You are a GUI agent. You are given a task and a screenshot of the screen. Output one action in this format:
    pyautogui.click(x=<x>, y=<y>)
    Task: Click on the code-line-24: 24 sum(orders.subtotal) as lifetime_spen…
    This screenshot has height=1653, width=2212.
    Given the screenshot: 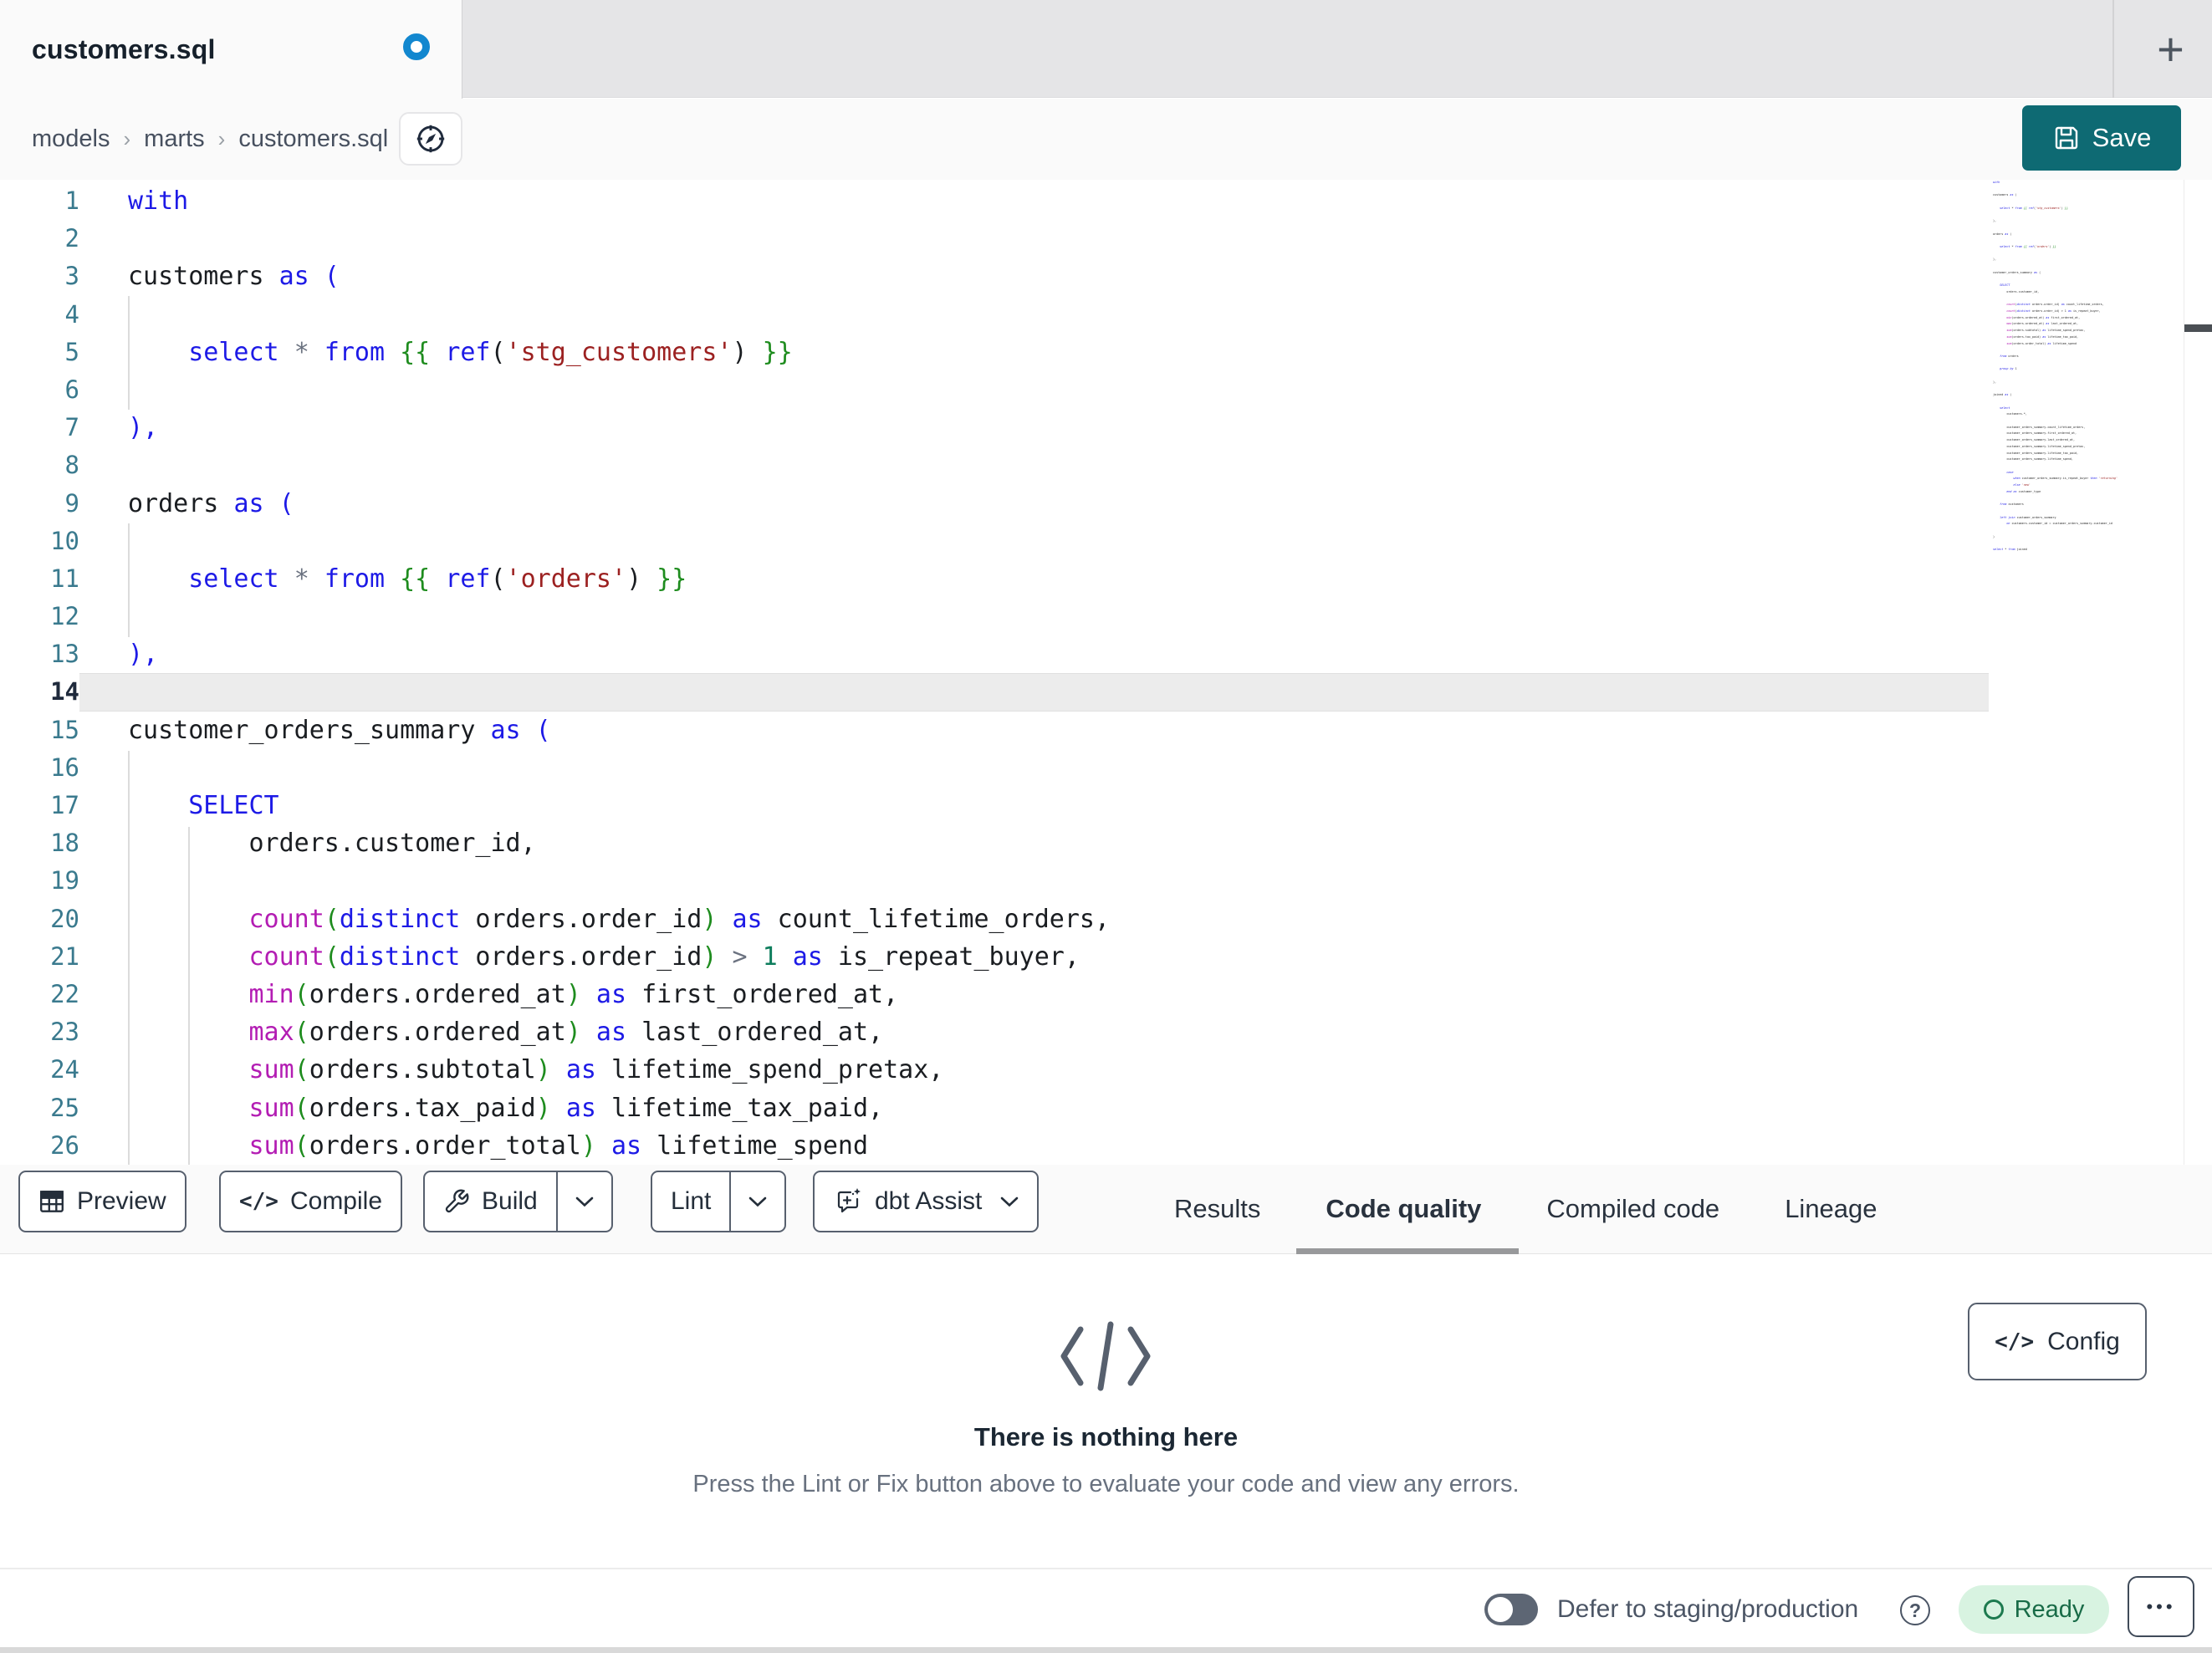 What is the action you would take?
    pyautogui.click(x=995, y=1070)
    